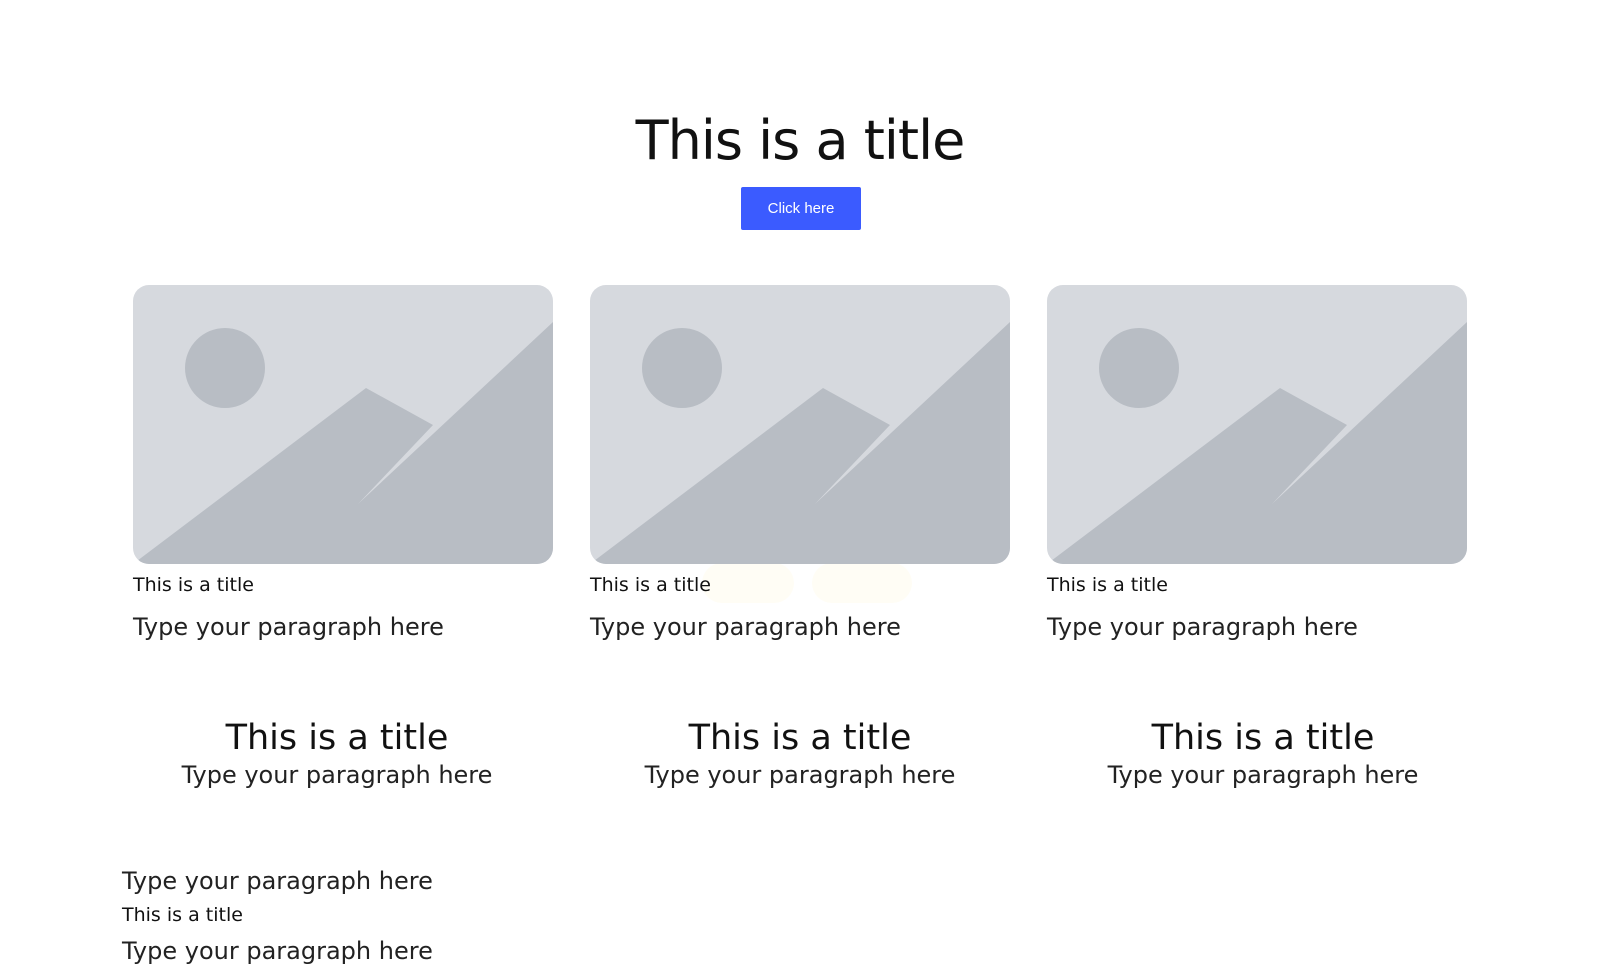 This screenshot has height=978, width=1600. I want to click on feature-3: This is a title Type your paragraph here, so click(1263, 753).